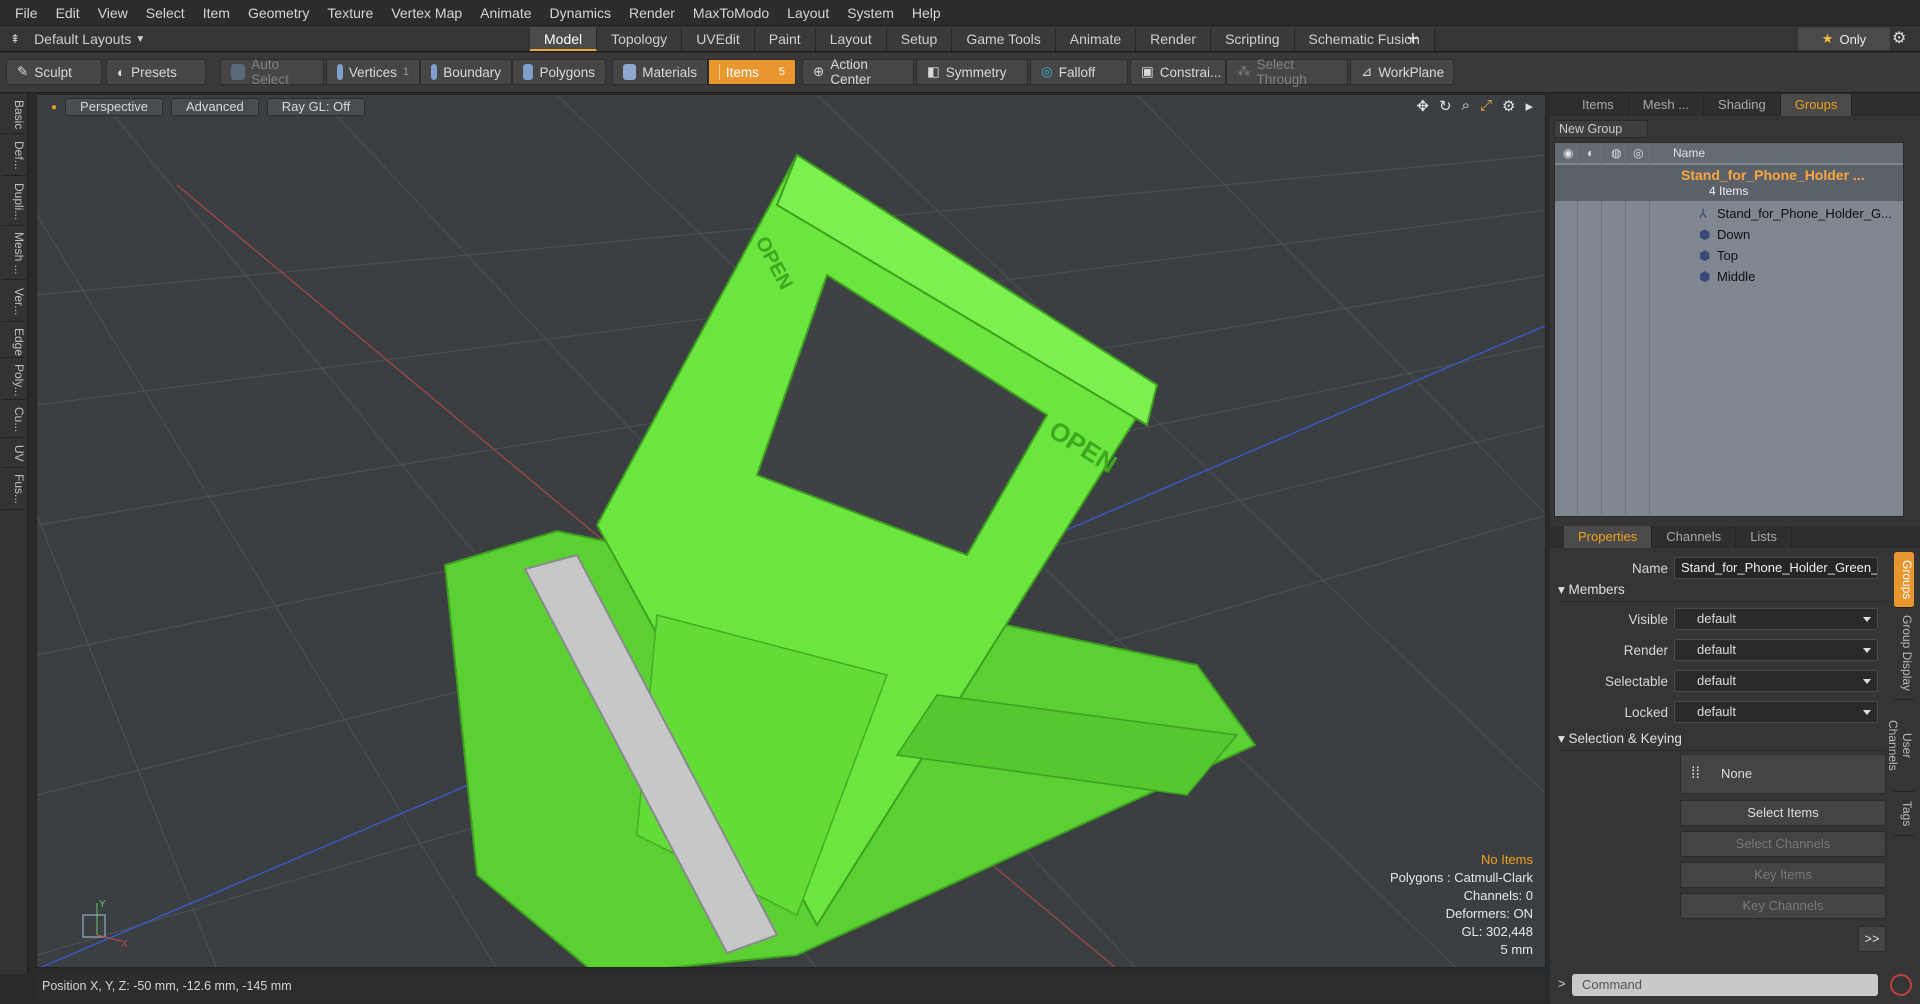 The image size is (1920, 1004). What do you see at coordinates (1729, 183) in the screenshot?
I see `group-row: Stand_for_Phone_Holder ... 4 Items` at bounding box center [1729, 183].